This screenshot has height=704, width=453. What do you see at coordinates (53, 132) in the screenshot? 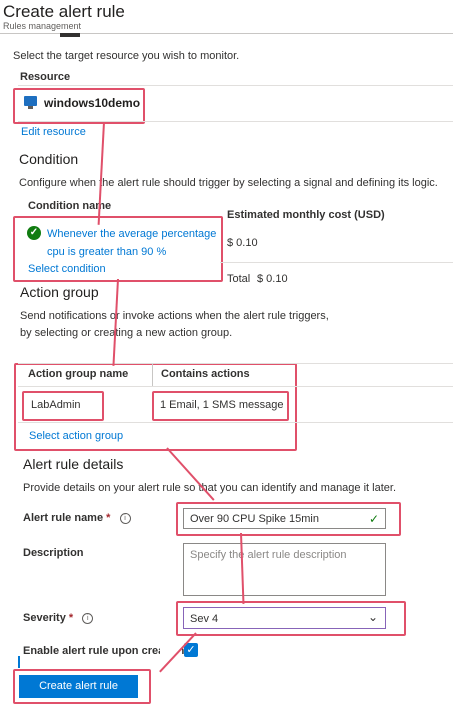
I see `edit-resource-link: Edit resource` at bounding box center [53, 132].